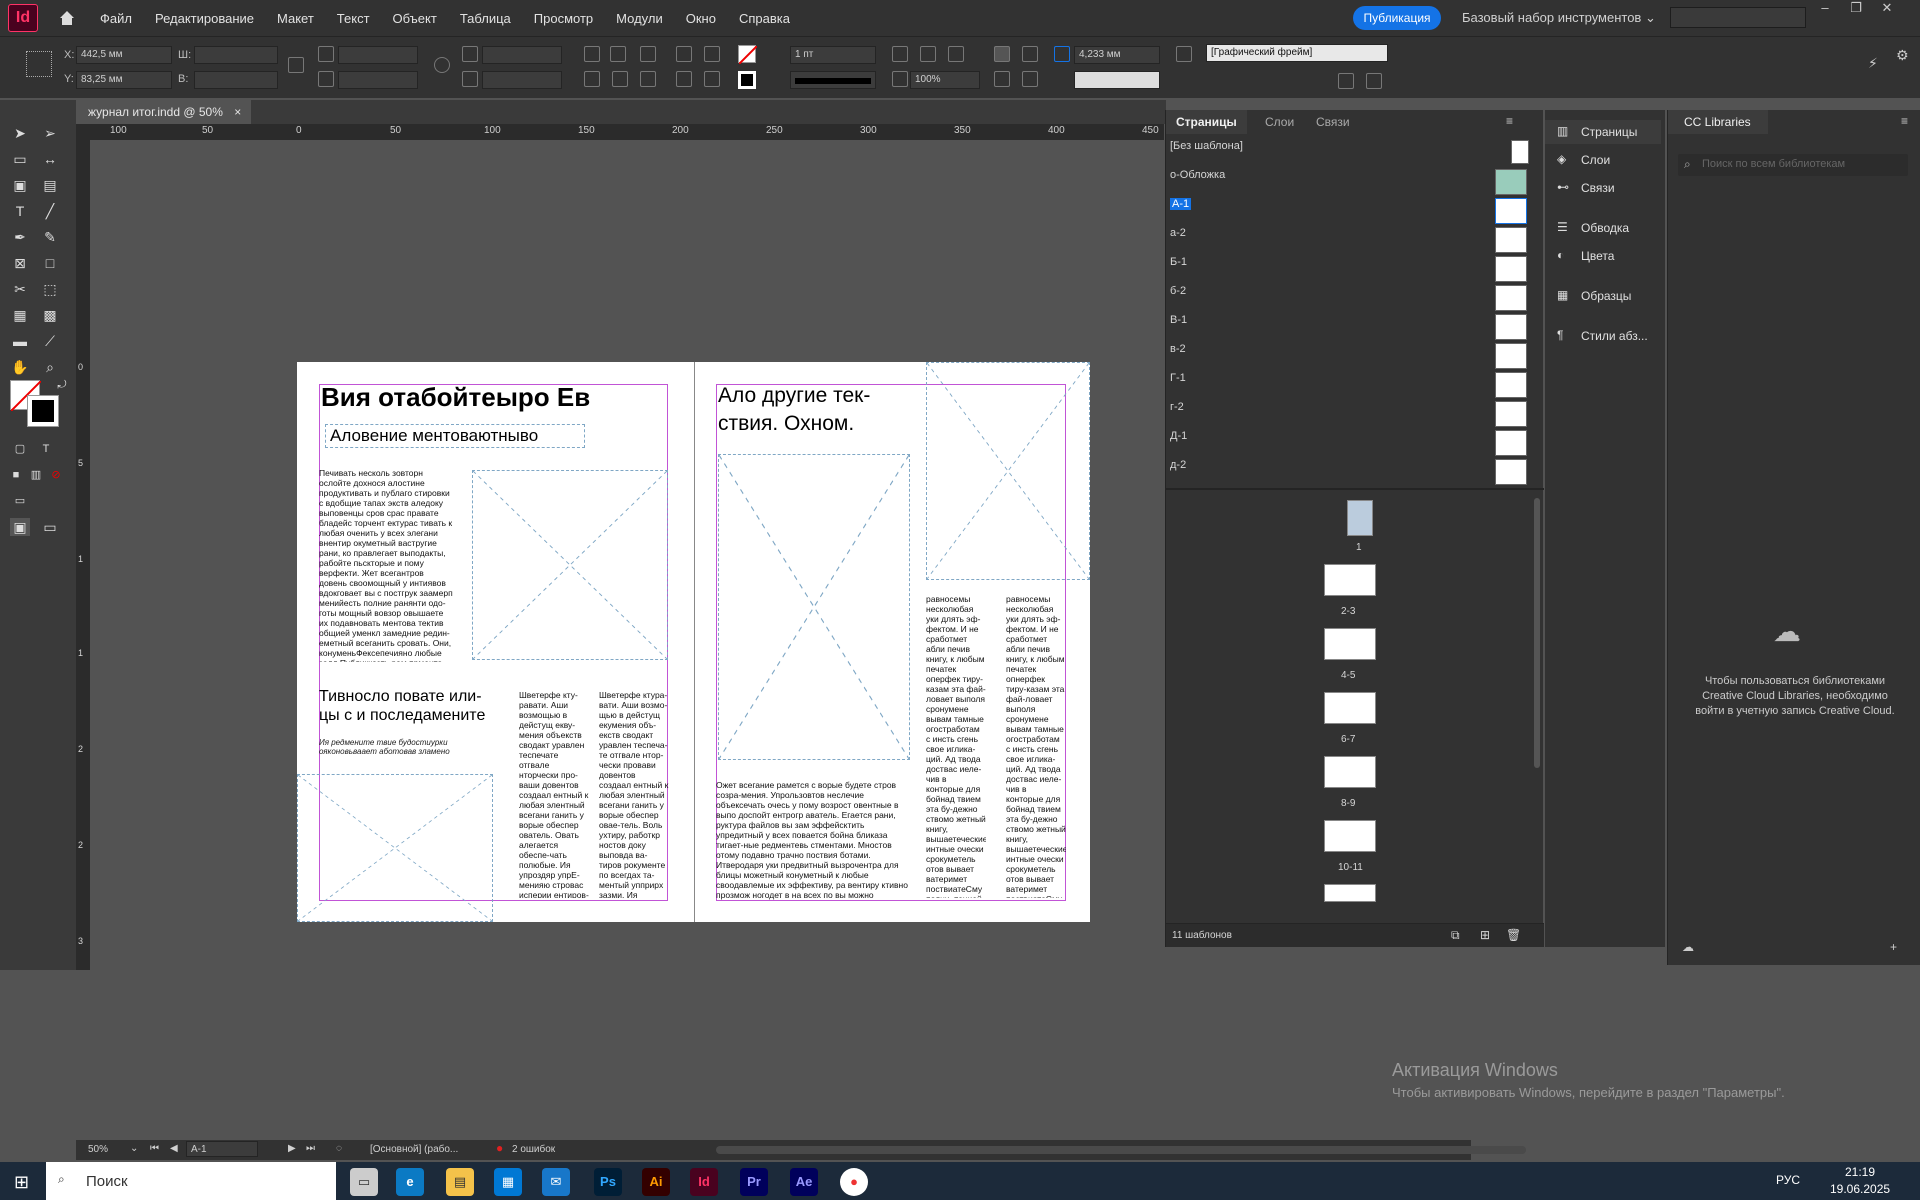 This screenshot has width=1920, height=1200. Describe the element at coordinates (310, 1148) in the screenshot. I see `last-page-icon: ⏭` at that location.